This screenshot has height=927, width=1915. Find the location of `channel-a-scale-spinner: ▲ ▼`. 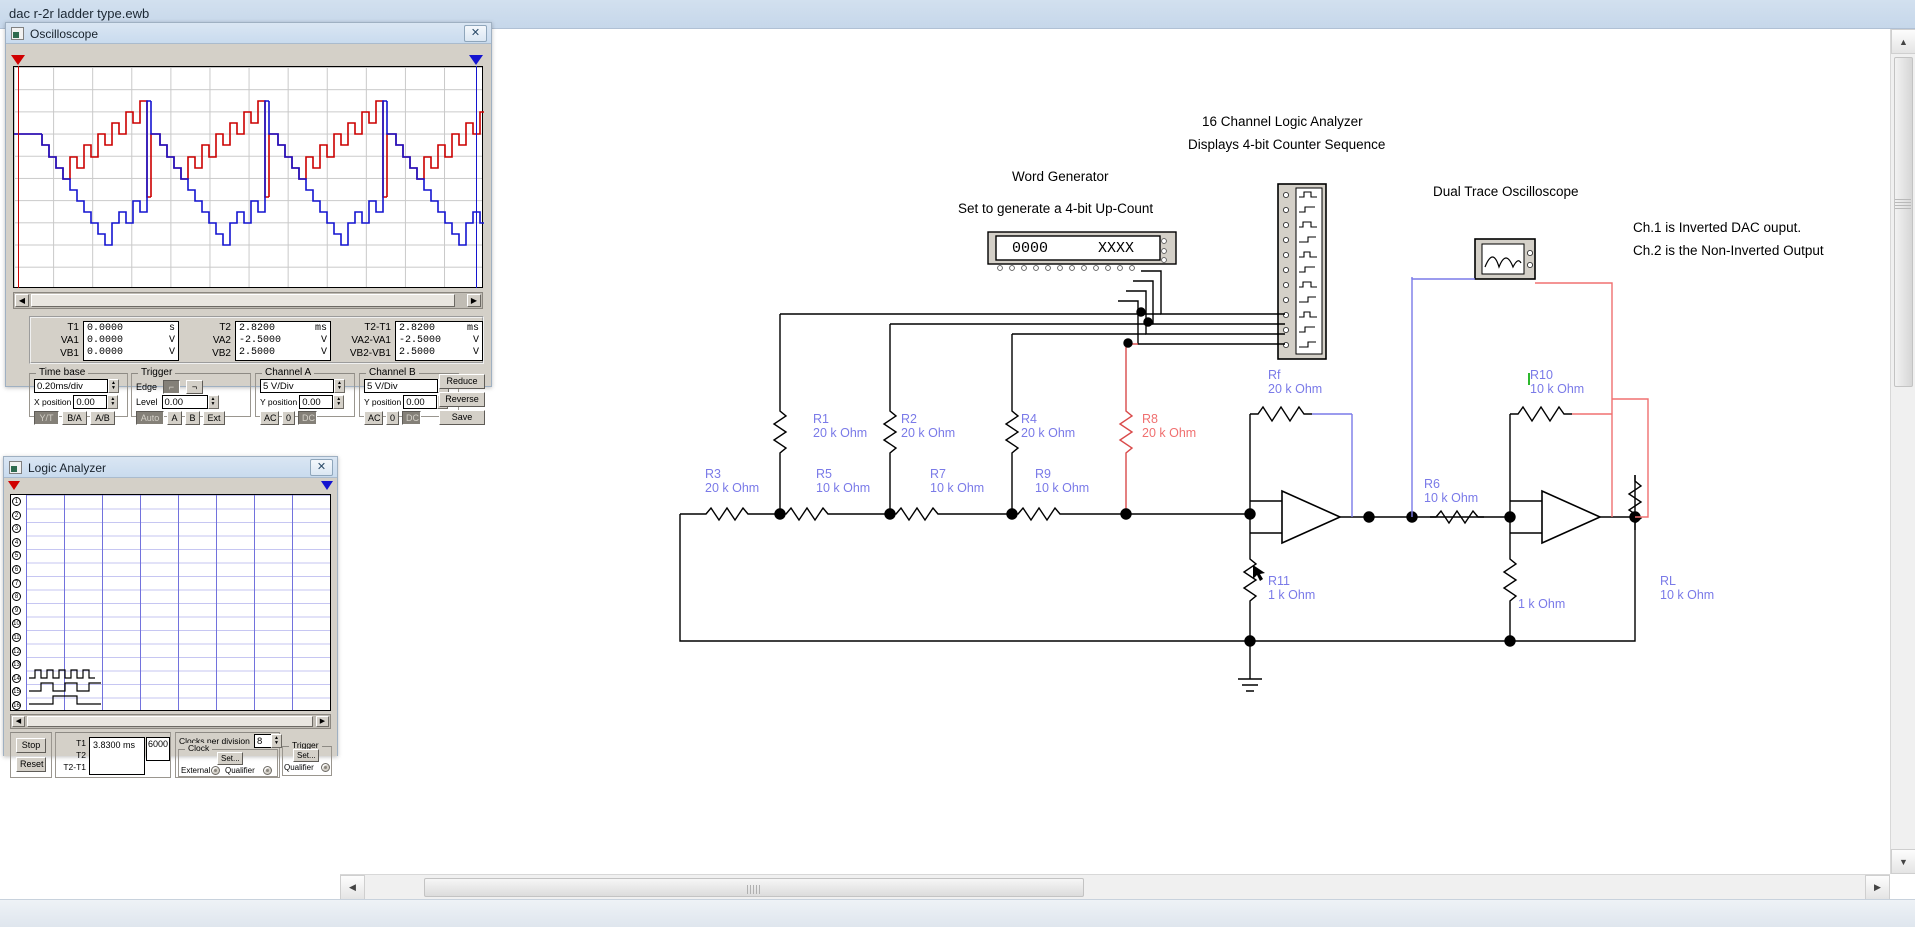

channel-a-scale-spinner: ▲ ▼ is located at coordinates (339, 386).